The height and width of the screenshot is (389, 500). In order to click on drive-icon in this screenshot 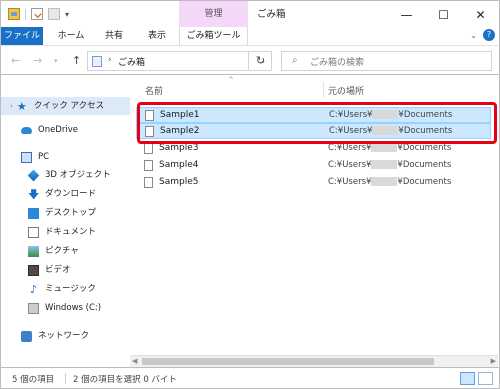, I will do `click(33, 308)`.